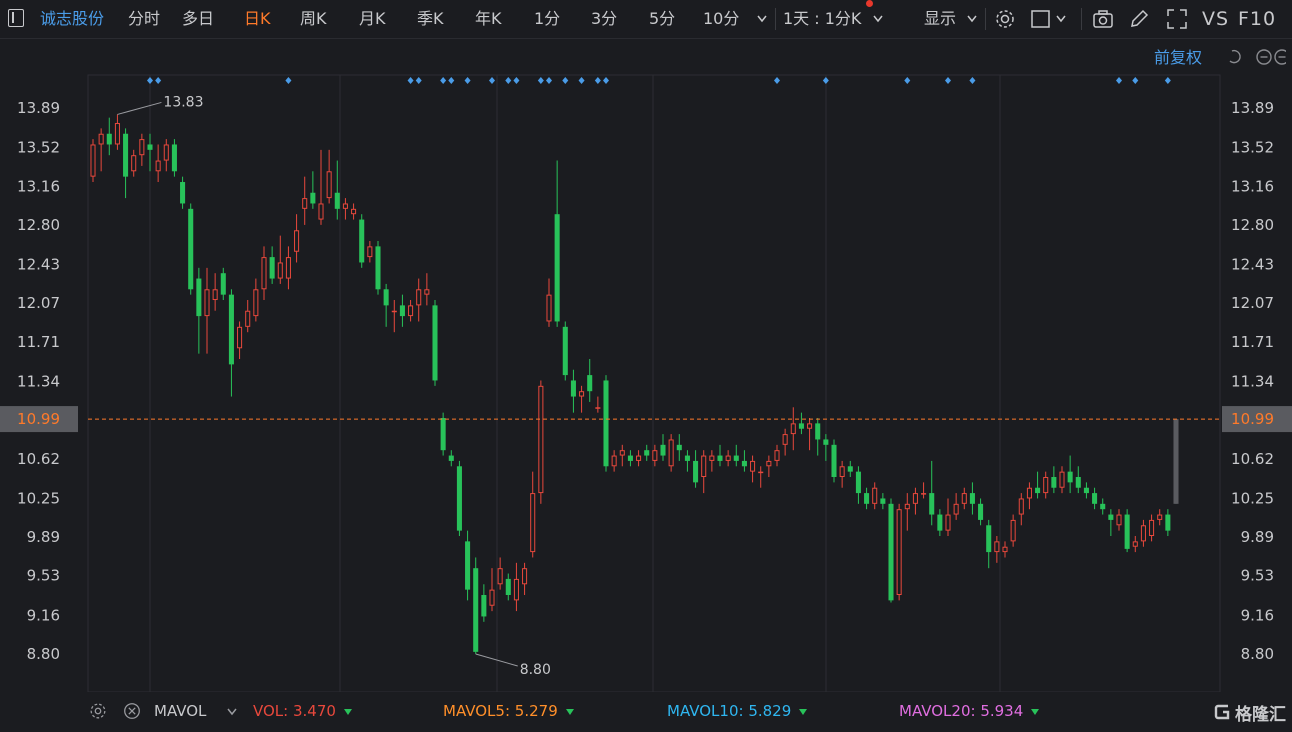  Describe the element at coordinates (1252, 382) in the screenshot. I see `price-tick-right: 11.34` at that location.